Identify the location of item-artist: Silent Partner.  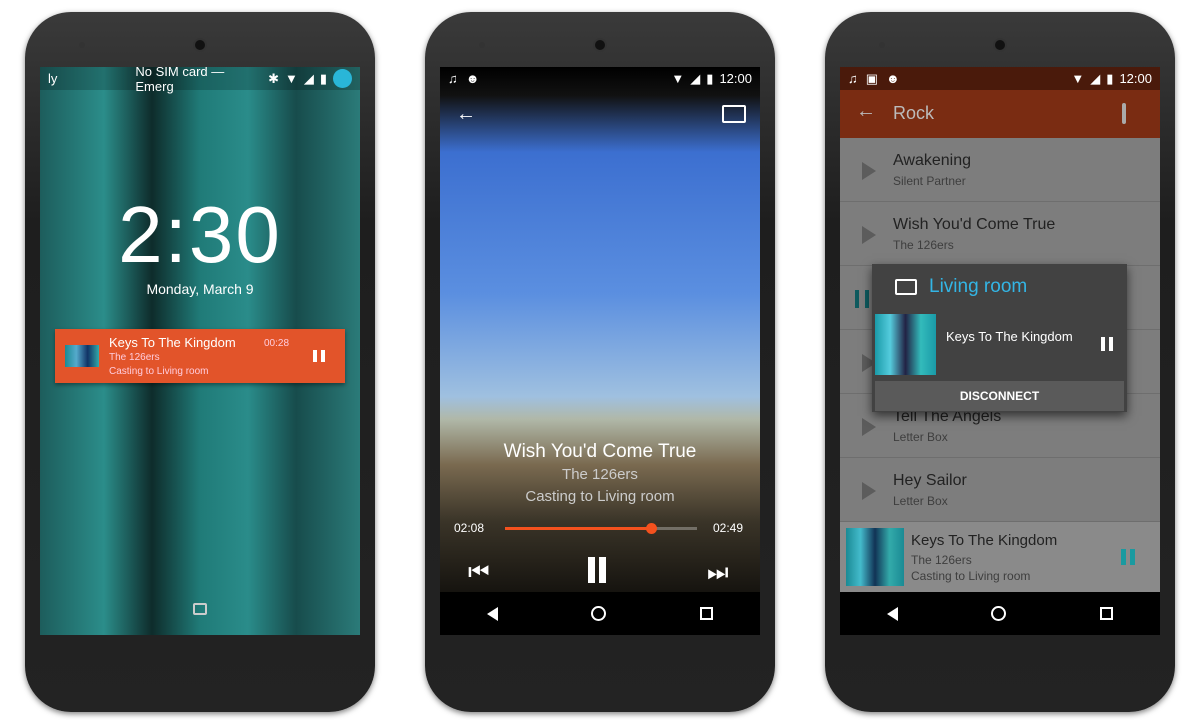
(929, 181).